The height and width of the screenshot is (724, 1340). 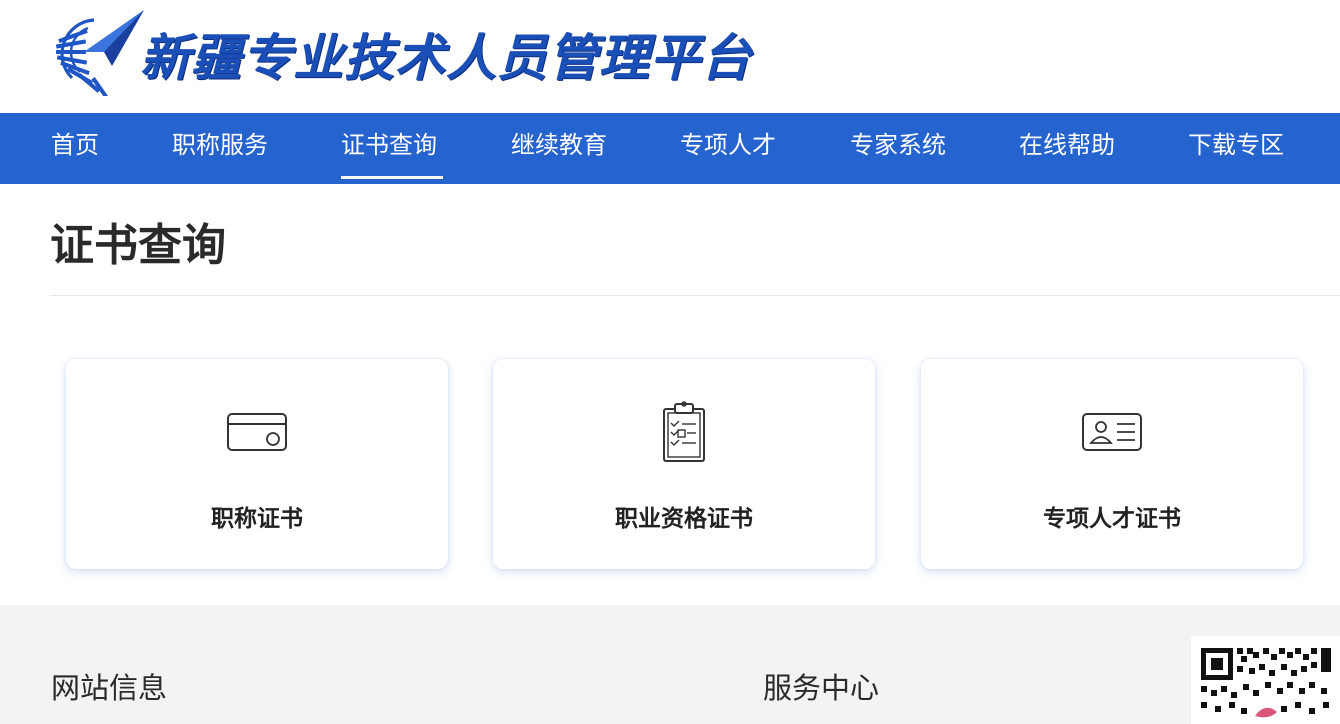 What do you see at coordinates (559, 148) in the screenshot?
I see `nav-item-continuing-education: 继续教育` at bounding box center [559, 148].